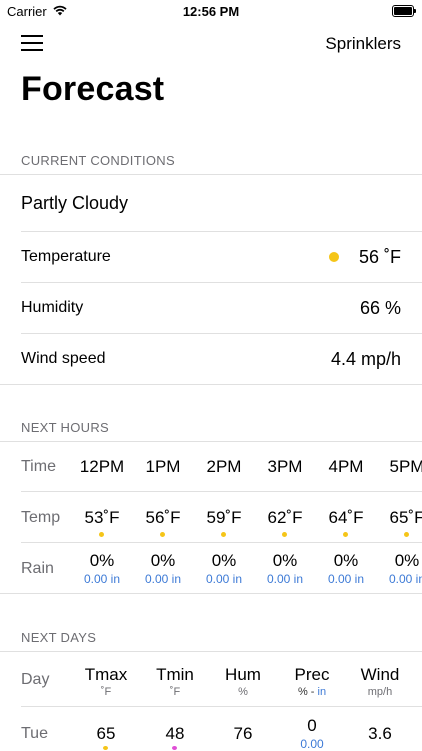  What do you see at coordinates (365, 359) in the screenshot?
I see `wind-speed-value: 4.4 mp/h` at bounding box center [365, 359].